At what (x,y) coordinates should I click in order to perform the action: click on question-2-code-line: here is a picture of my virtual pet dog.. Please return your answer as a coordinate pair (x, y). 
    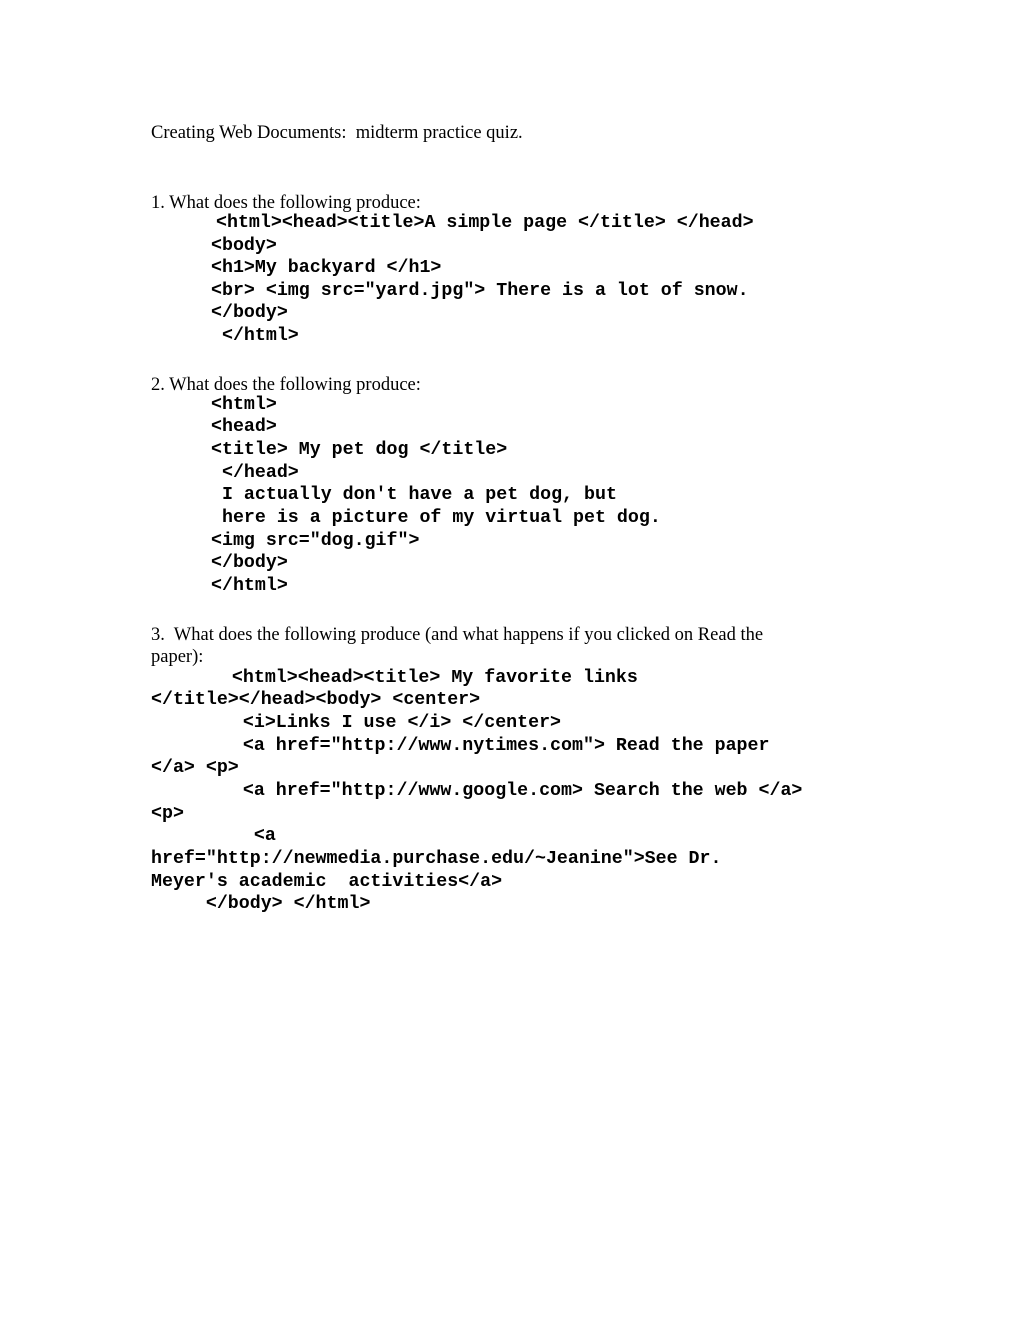
    Looking at the image, I should click on (436, 518).